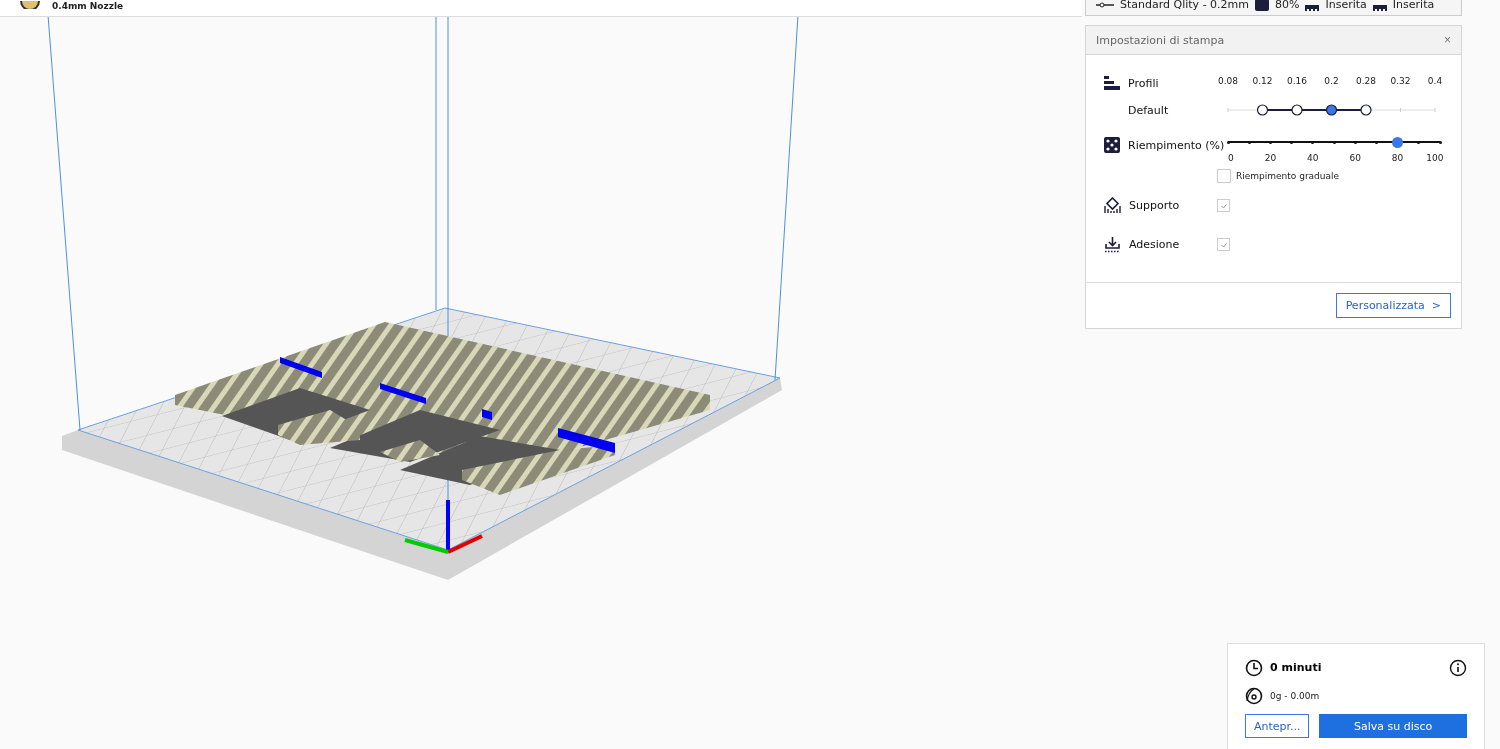 The height and width of the screenshot is (749, 1500). What do you see at coordinates (1154, 205) in the screenshot?
I see `support-label: Supporto` at bounding box center [1154, 205].